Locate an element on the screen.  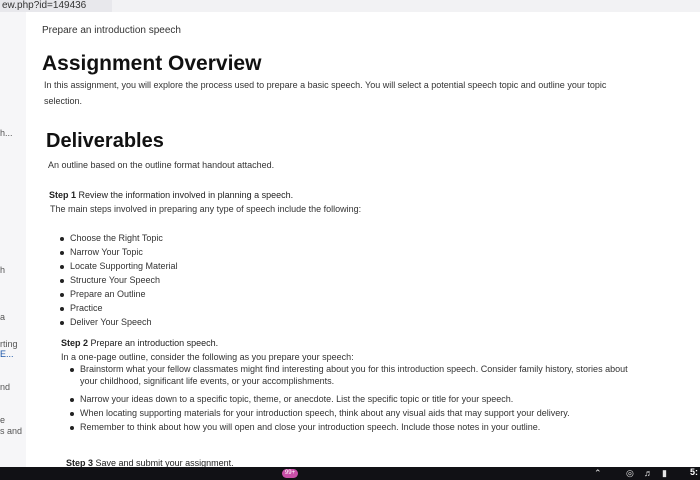
list-item: Deliver Your Speech is located at coordinates (106, 322).